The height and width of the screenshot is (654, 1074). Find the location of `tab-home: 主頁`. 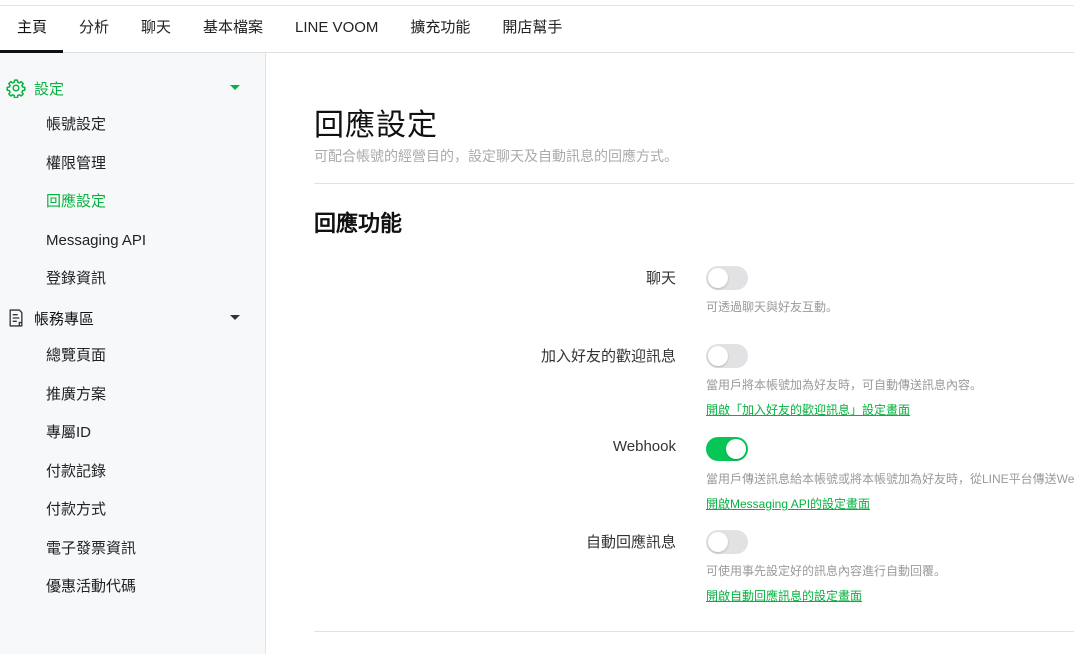

tab-home: 主頁 is located at coordinates (31, 29).